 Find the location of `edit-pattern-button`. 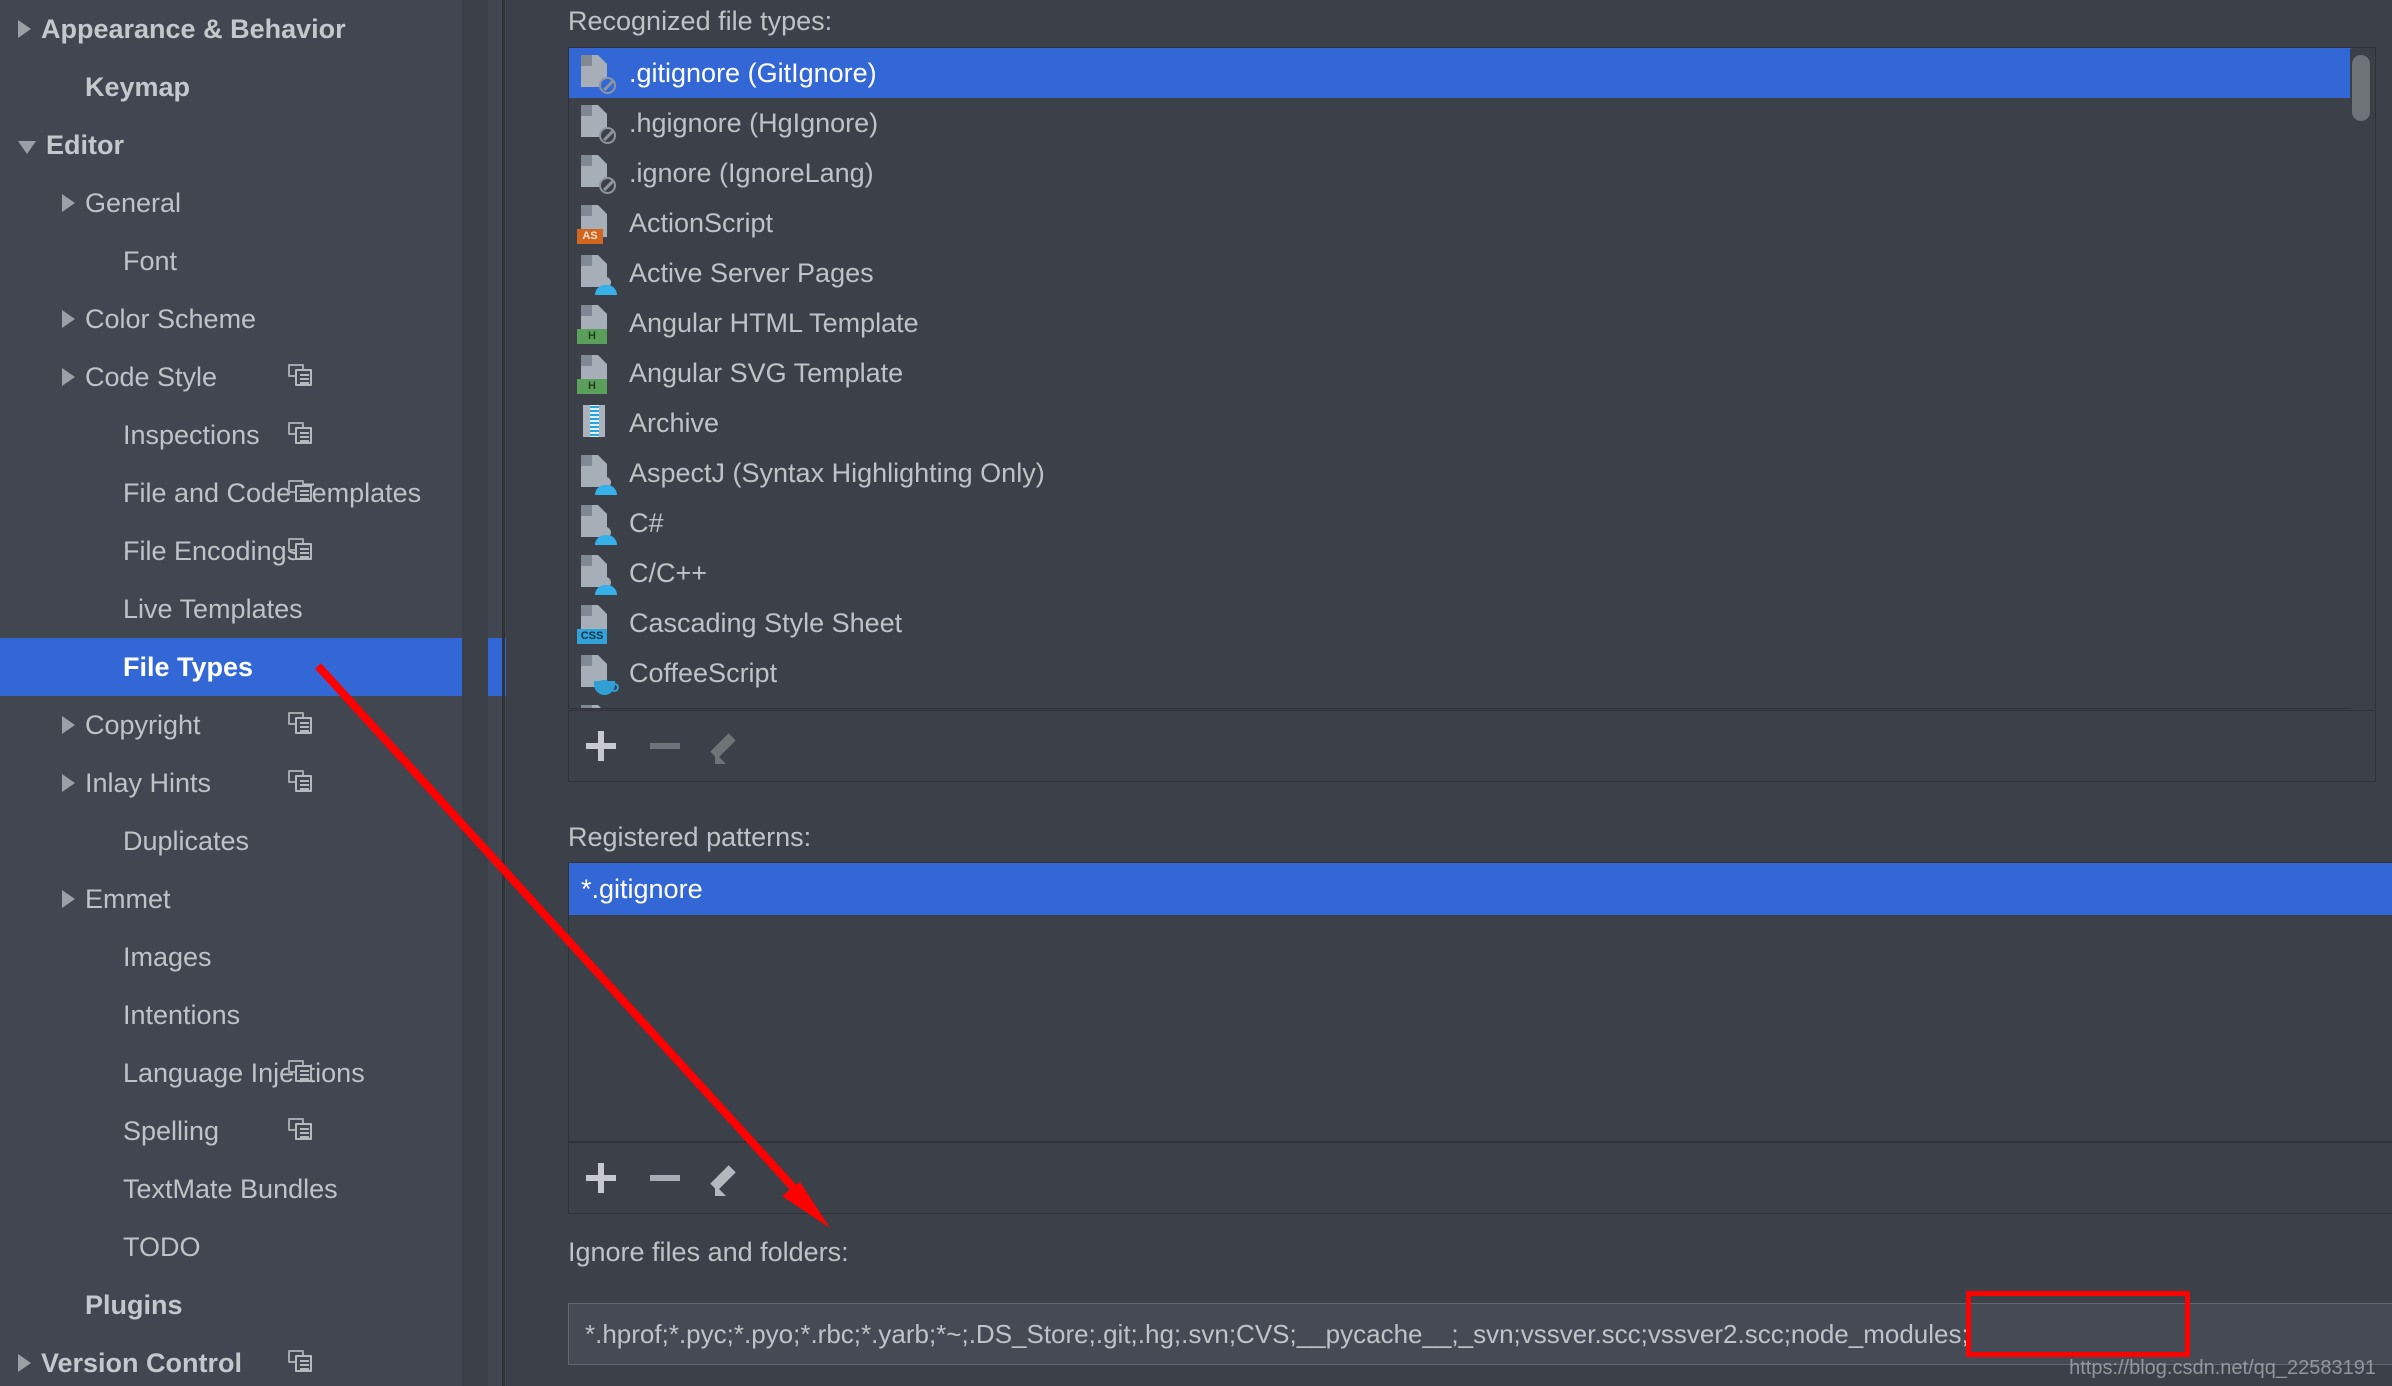

edit-pattern-button is located at coordinates (729, 1178).